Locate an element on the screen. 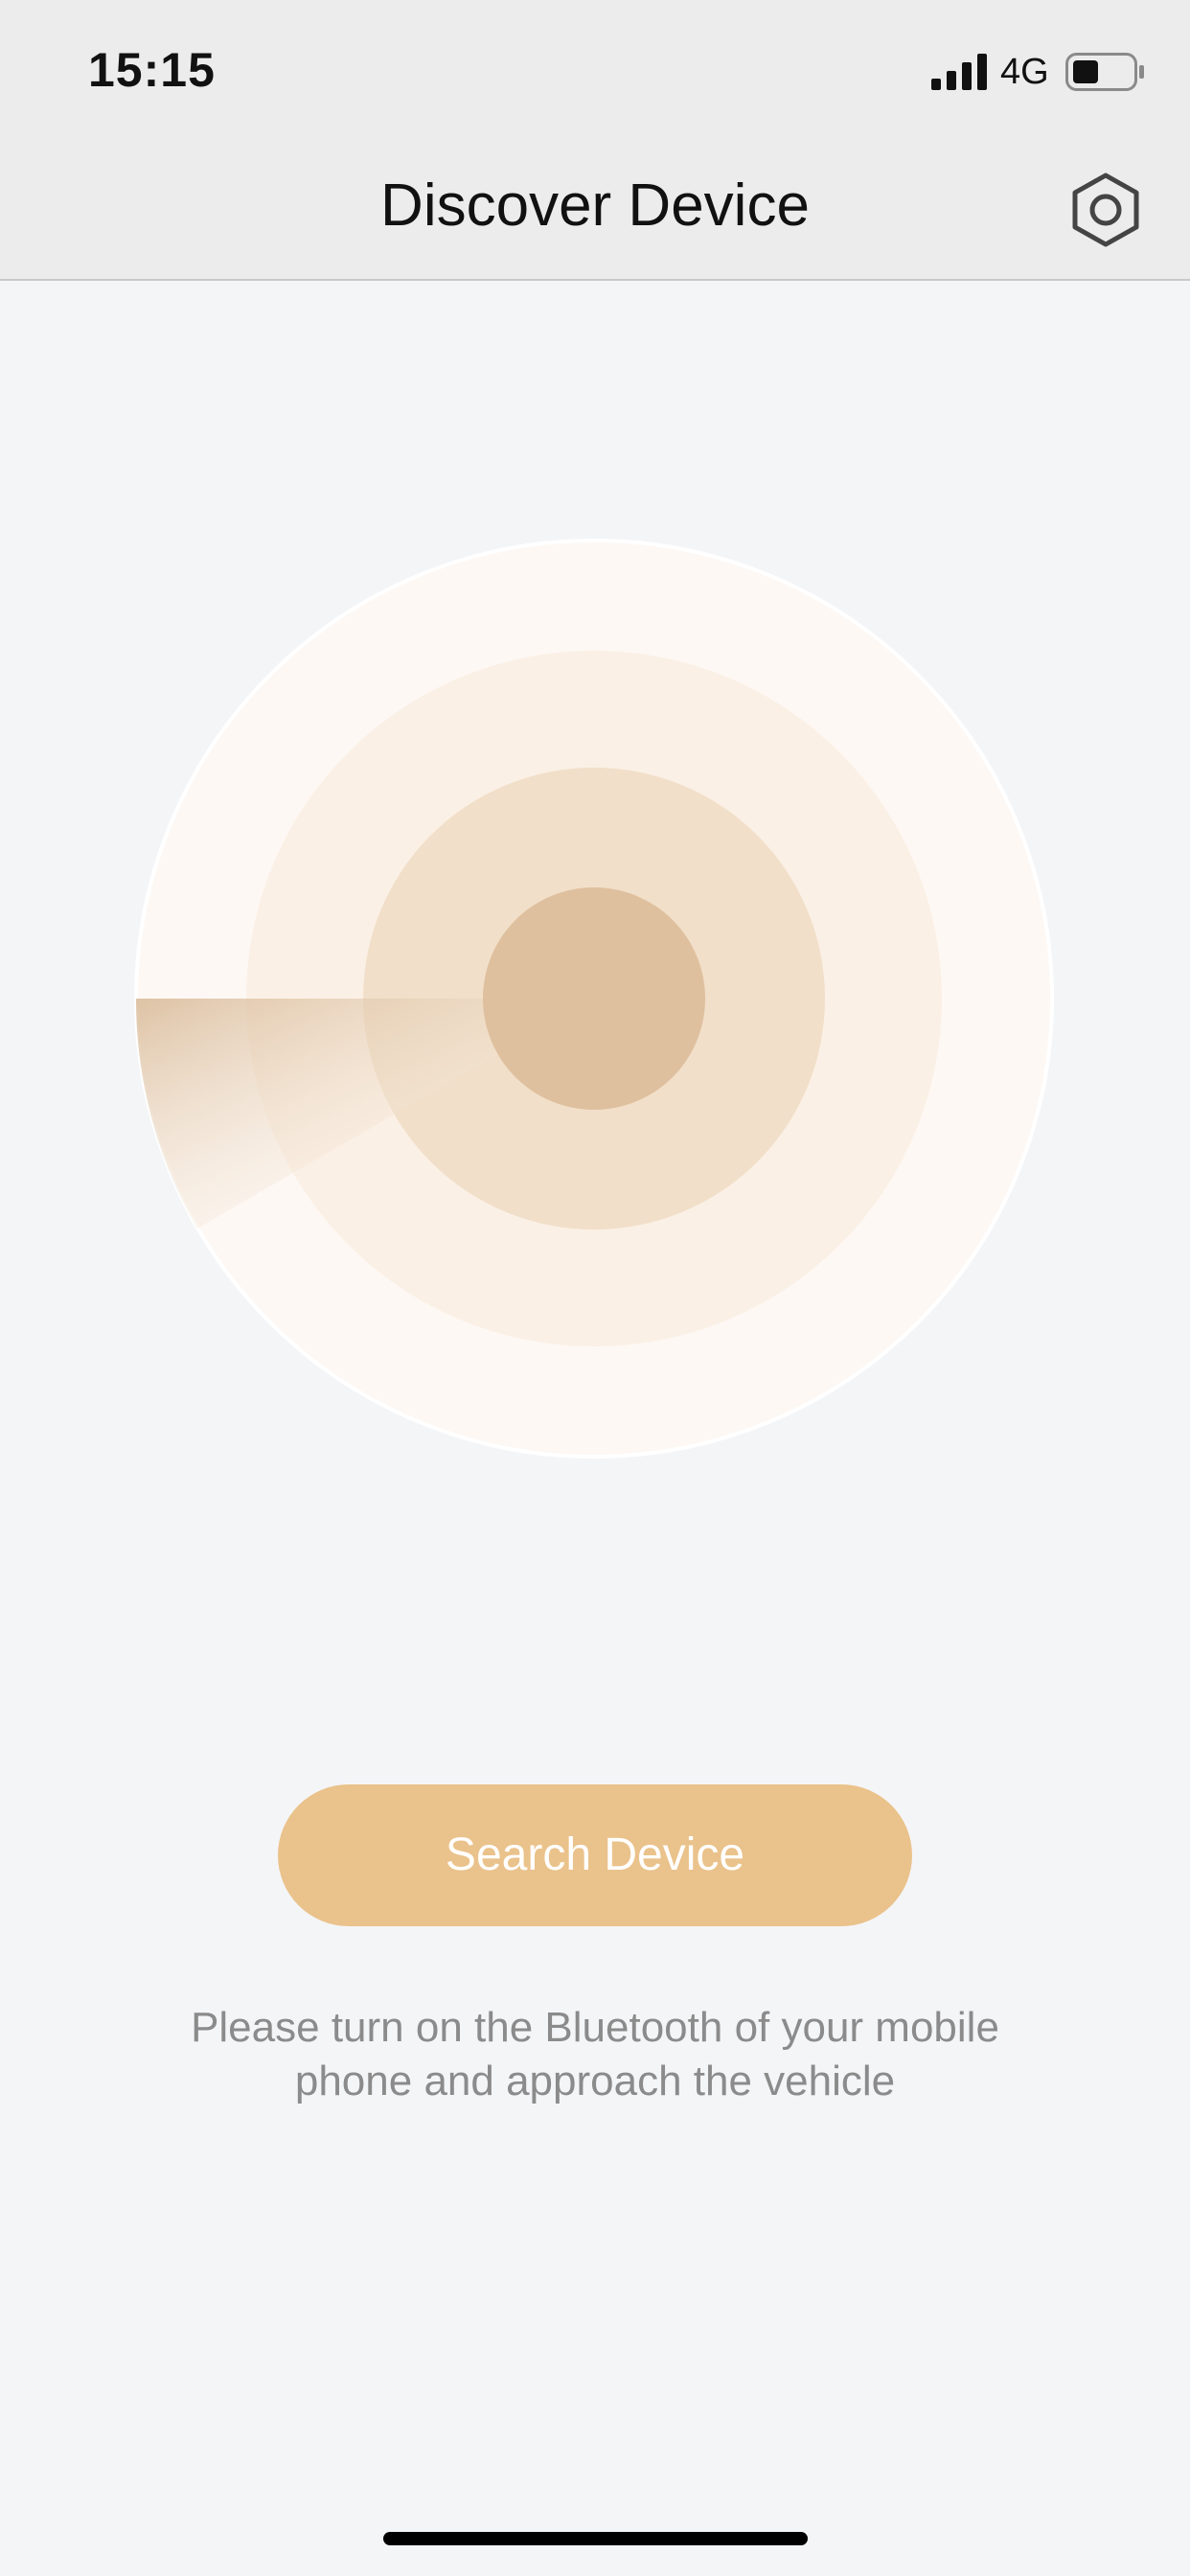 The image size is (1190, 2576). nav-bar: Discover Device is located at coordinates (595, 210).